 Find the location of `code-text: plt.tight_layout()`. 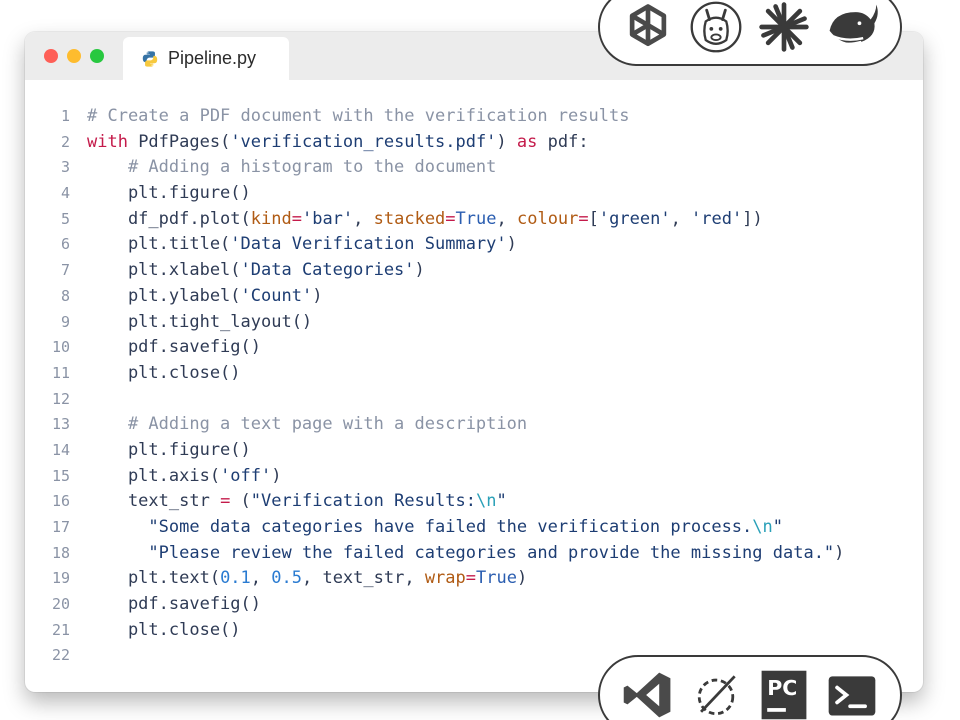

code-text: plt.tight_layout() is located at coordinates (200, 321).